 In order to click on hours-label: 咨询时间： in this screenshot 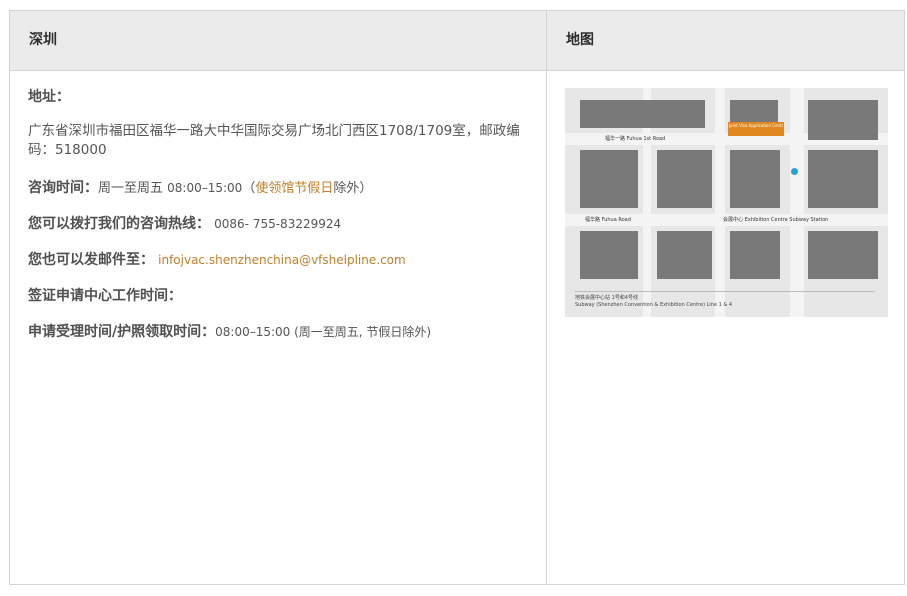, I will do `click(63, 188)`.